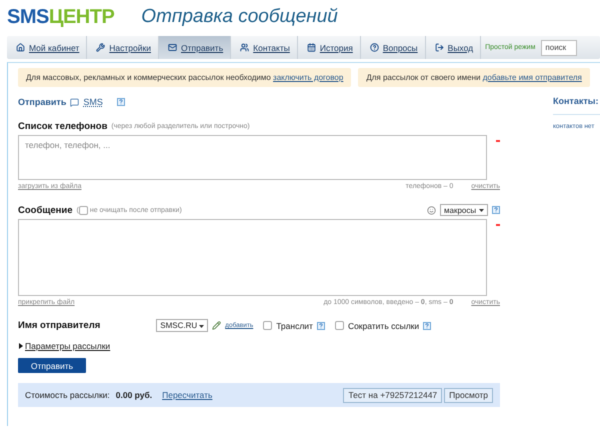 The width and height of the screenshot is (600, 434). Describe the element at coordinates (47, 47) in the screenshot. I see `nav-tab: Мой кабинет` at that location.